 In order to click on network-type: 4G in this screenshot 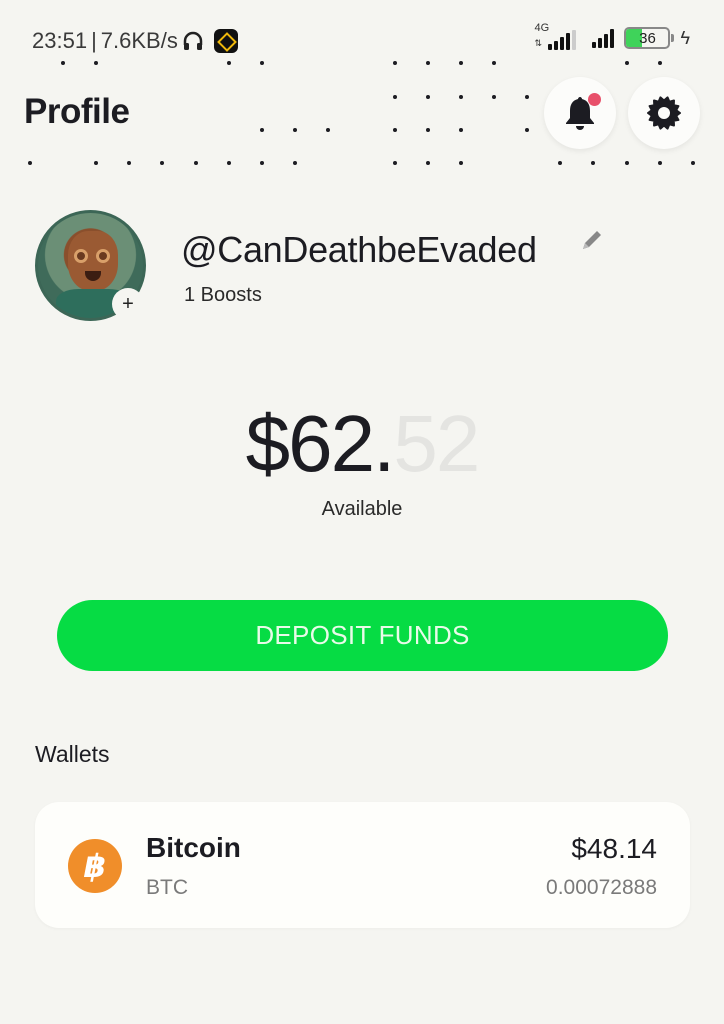, I will do `click(542, 28)`.